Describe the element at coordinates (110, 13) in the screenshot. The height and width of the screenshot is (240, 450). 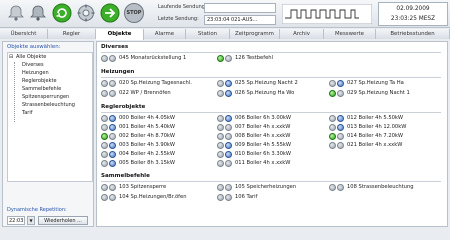
I see `forward-icon` at that location.